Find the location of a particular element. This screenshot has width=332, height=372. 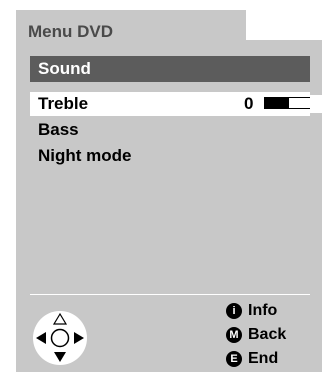

menu-item-night-mode: Night mode is located at coordinates (170, 156).